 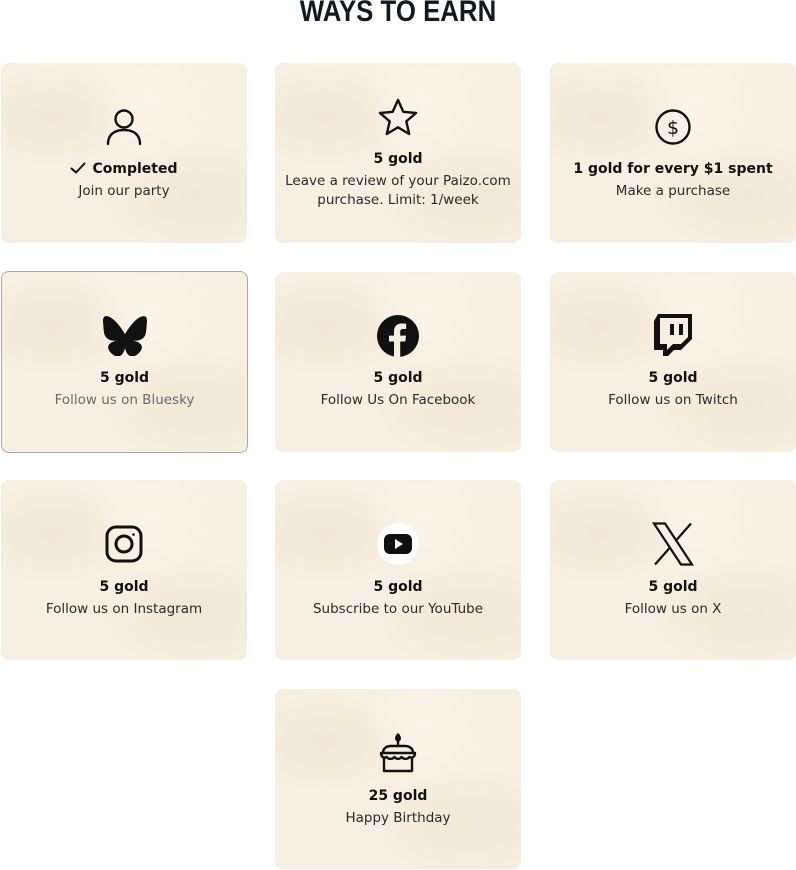 I want to click on earn-card-x: 5 gold Follow us on X, so click(x=673, y=570).